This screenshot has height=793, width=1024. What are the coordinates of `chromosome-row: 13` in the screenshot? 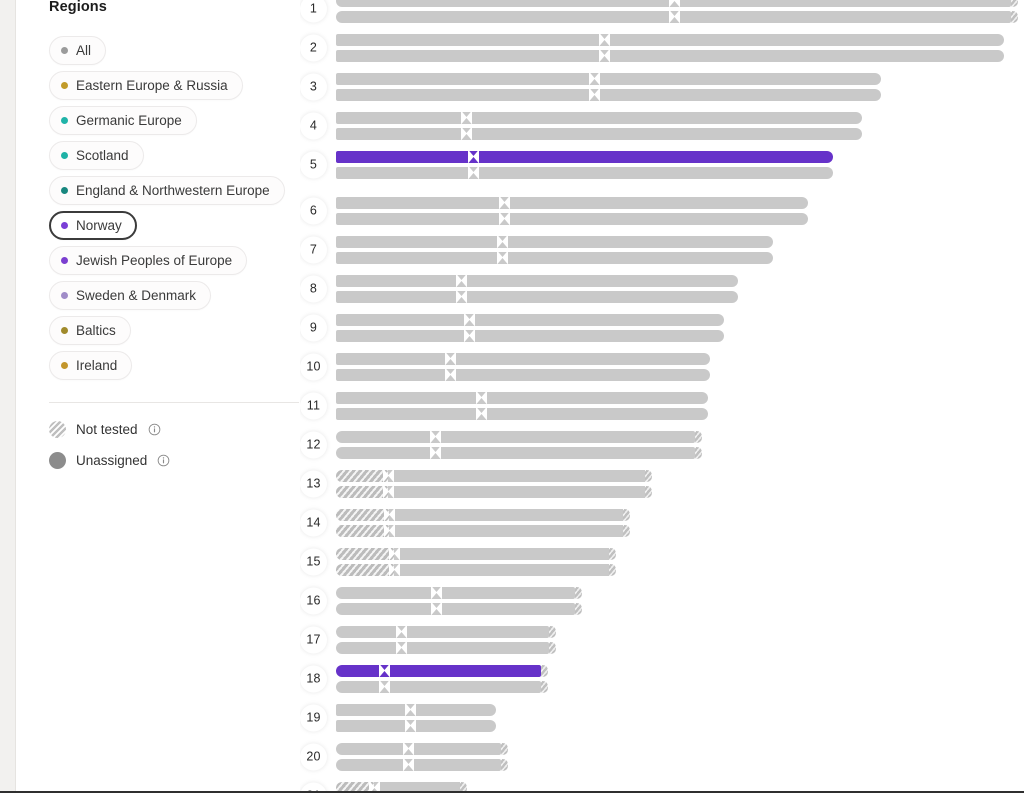 It's located at (662, 483).